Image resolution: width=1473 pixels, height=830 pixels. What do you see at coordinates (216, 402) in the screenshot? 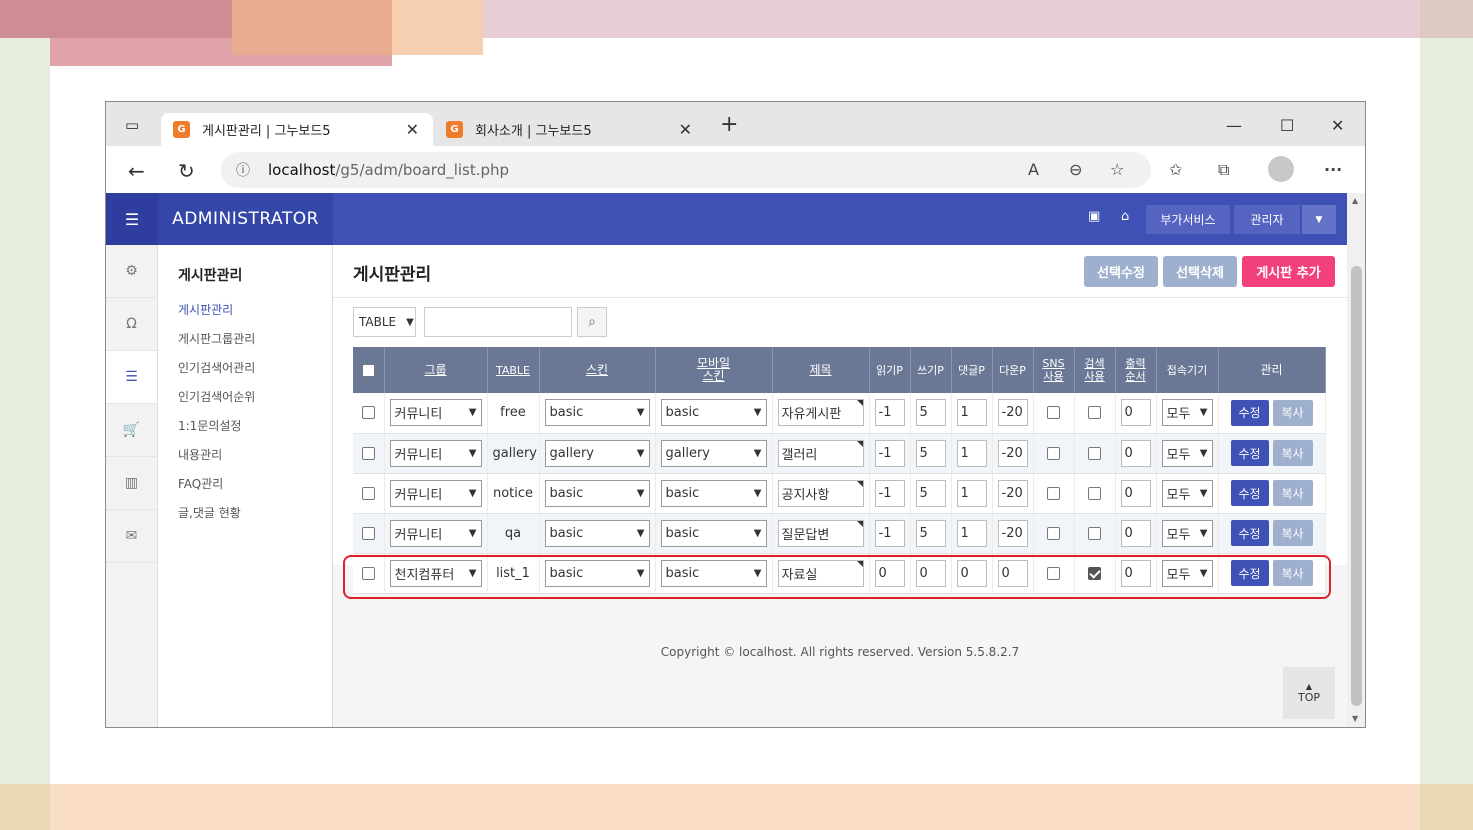
I see `submenu-item-popular-rank: 인기검색어순위` at bounding box center [216, 402].